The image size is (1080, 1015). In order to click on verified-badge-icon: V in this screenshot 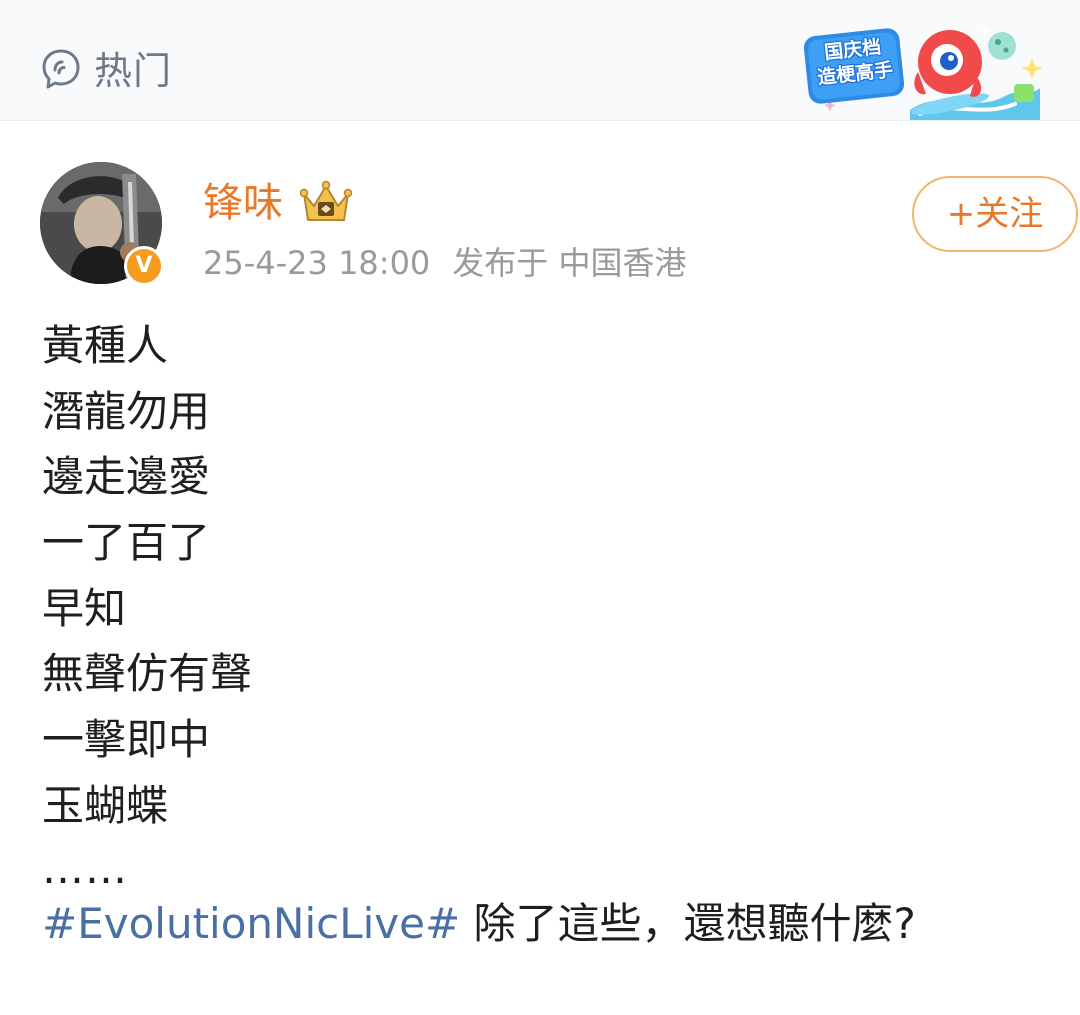, I will do `click(144, 266)`.